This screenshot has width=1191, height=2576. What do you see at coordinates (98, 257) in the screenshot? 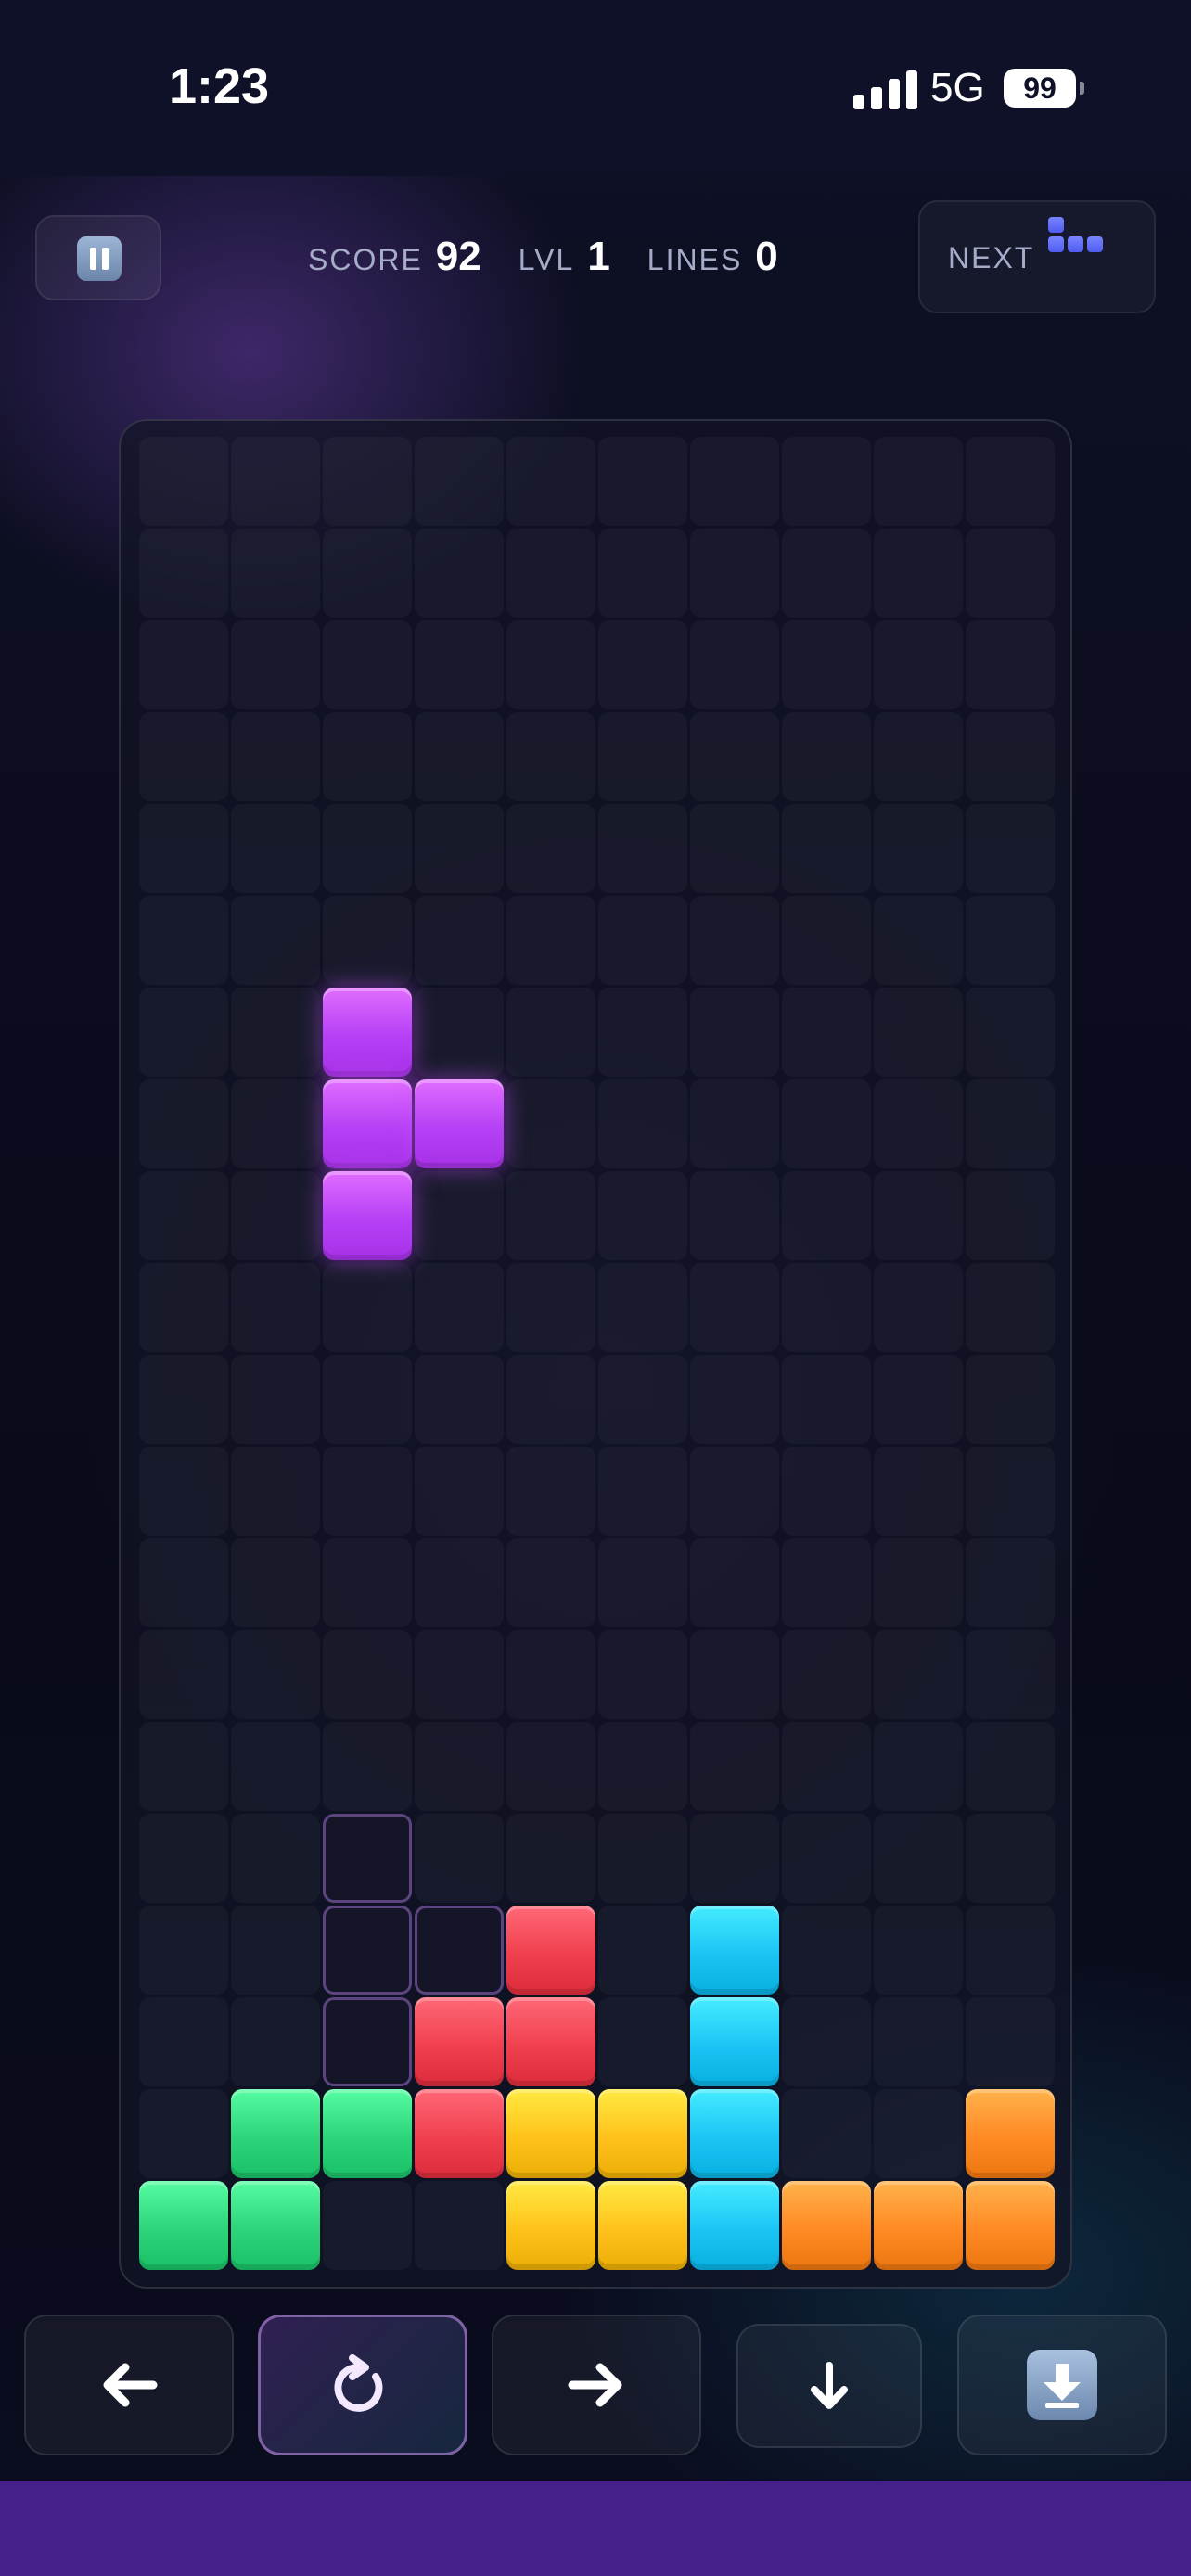
I see `pause-button` at bounding box center [98, 257].